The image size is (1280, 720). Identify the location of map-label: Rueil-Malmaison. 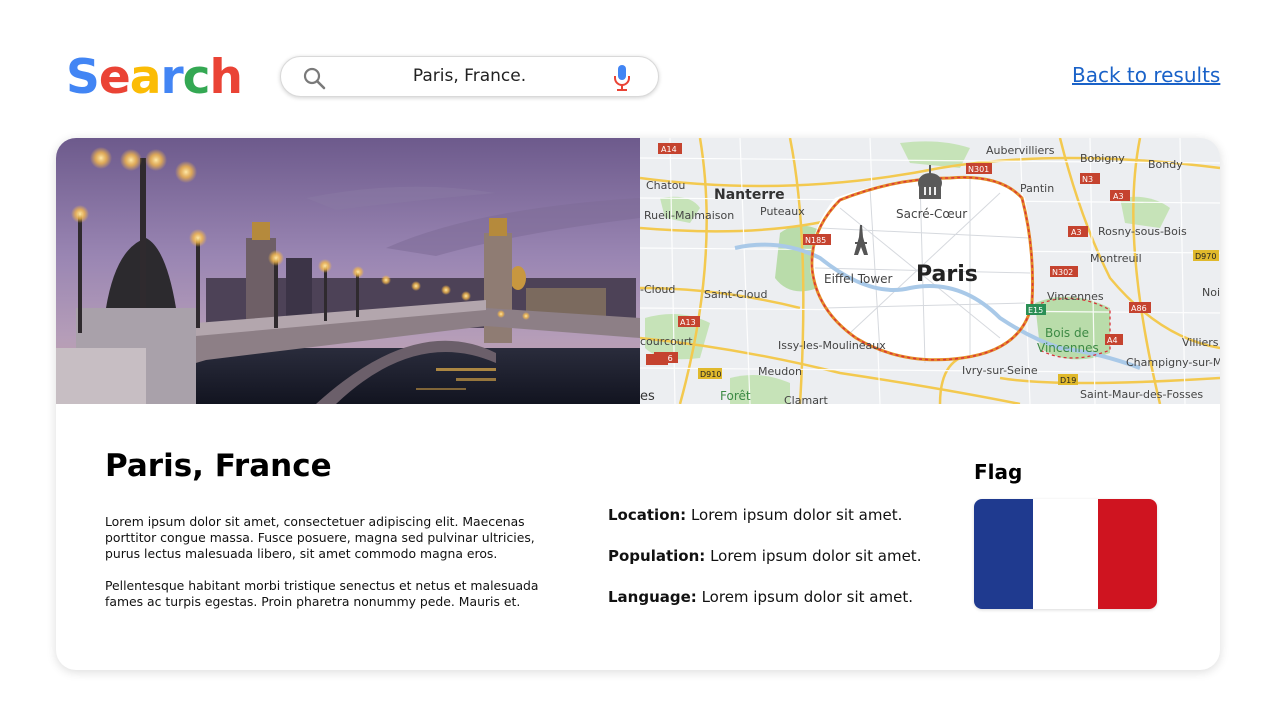
(689, 215).